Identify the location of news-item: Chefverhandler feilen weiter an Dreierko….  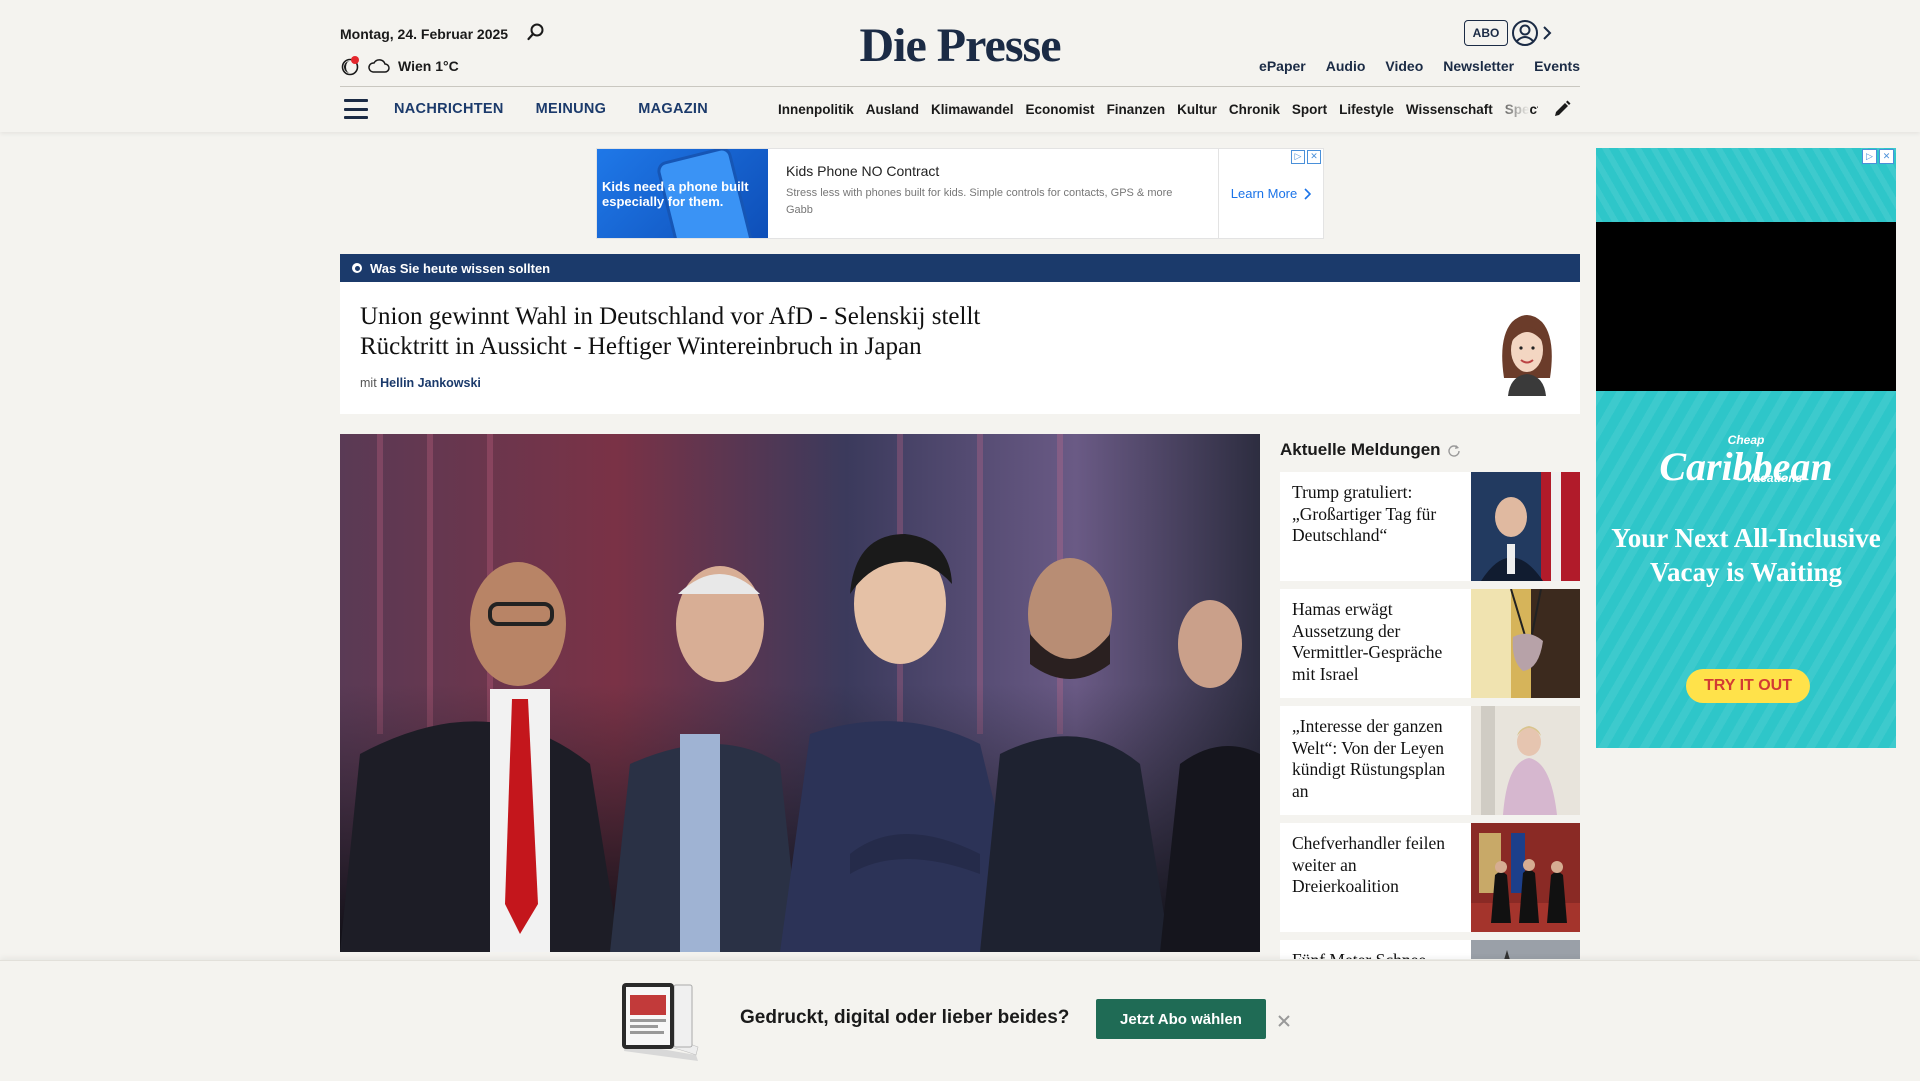
(1430, 877).